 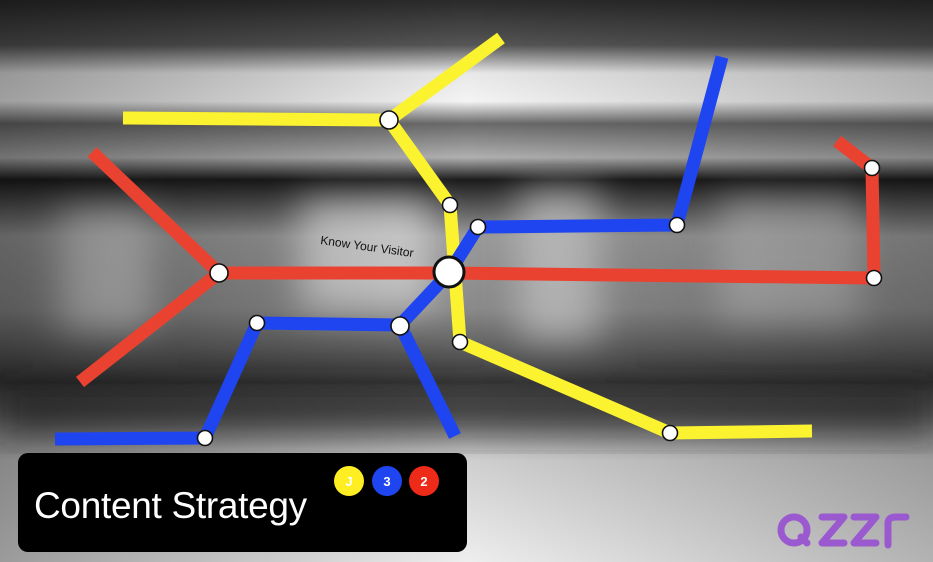 I want to click on hub-station-node, so click(x=449, y=272).